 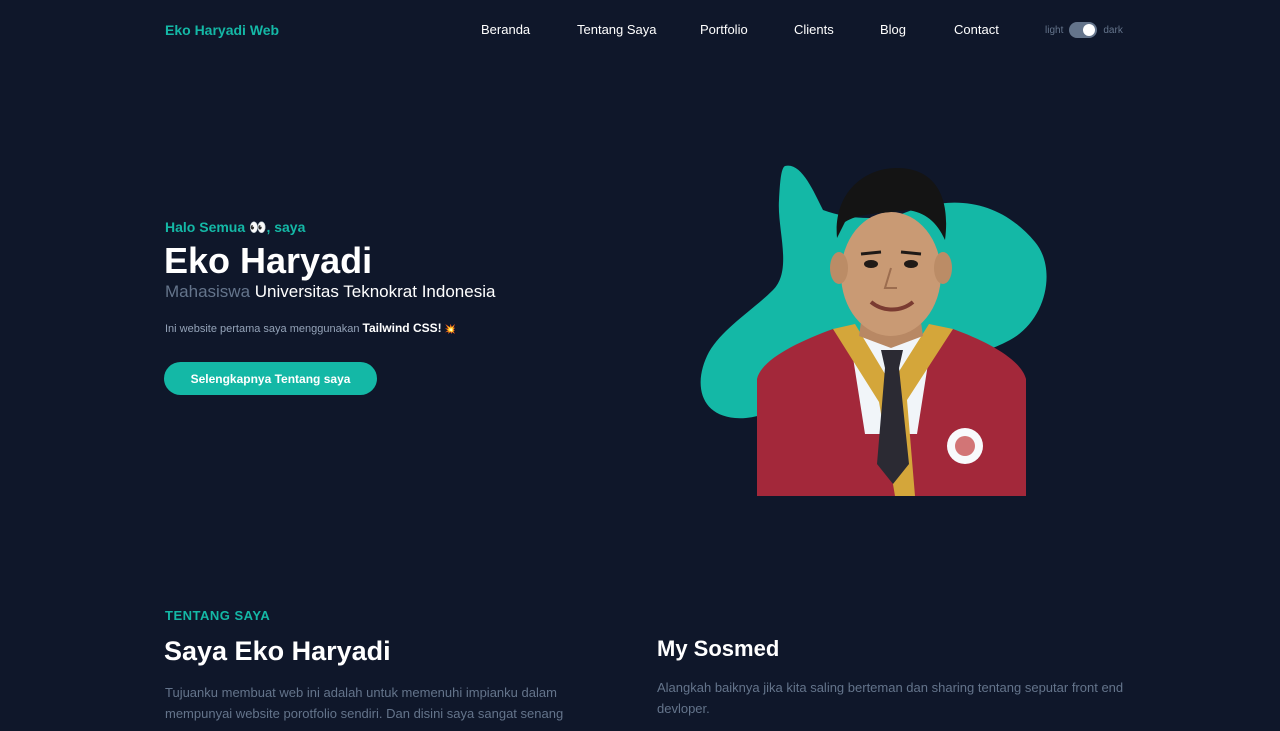 What do you see at coordinates (718, 648) in the screenshot?
I see `sosmed-title: My Sosmed` at bounding box center [718, 648].